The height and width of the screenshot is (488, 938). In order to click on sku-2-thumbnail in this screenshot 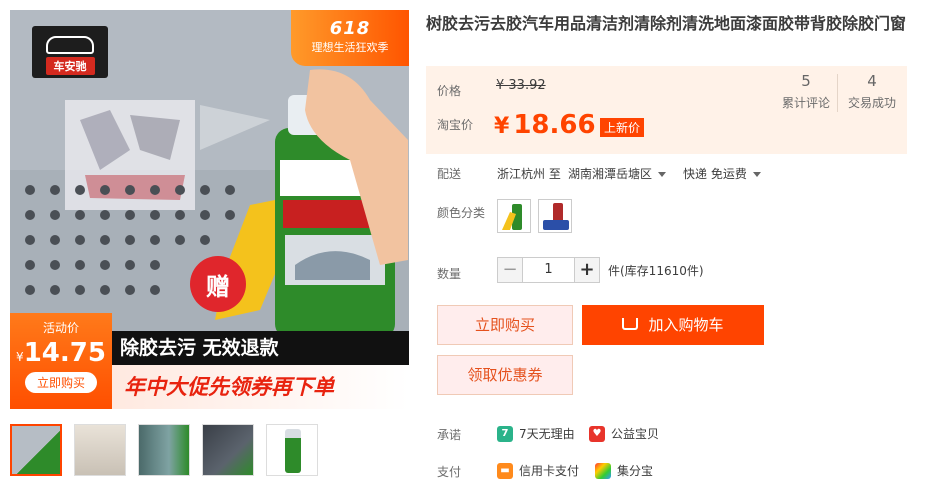, I will do `click(555, 216)`.